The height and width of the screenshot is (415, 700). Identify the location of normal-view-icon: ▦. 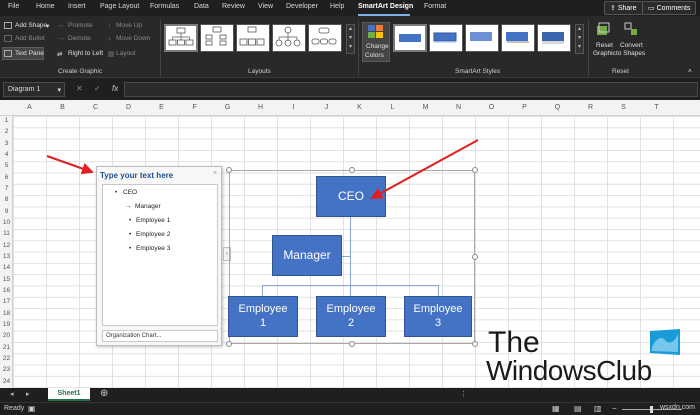
(556, 408).